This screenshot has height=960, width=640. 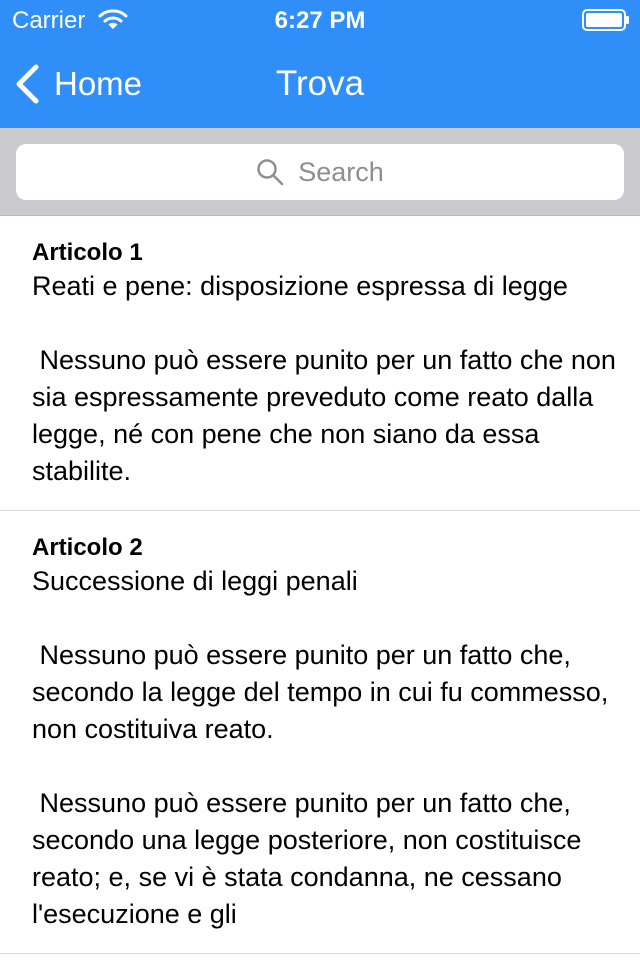 What do you see at coordinates (270, 172) in the screenshot?
I see `search-icon` at bounding box center [270, 172].